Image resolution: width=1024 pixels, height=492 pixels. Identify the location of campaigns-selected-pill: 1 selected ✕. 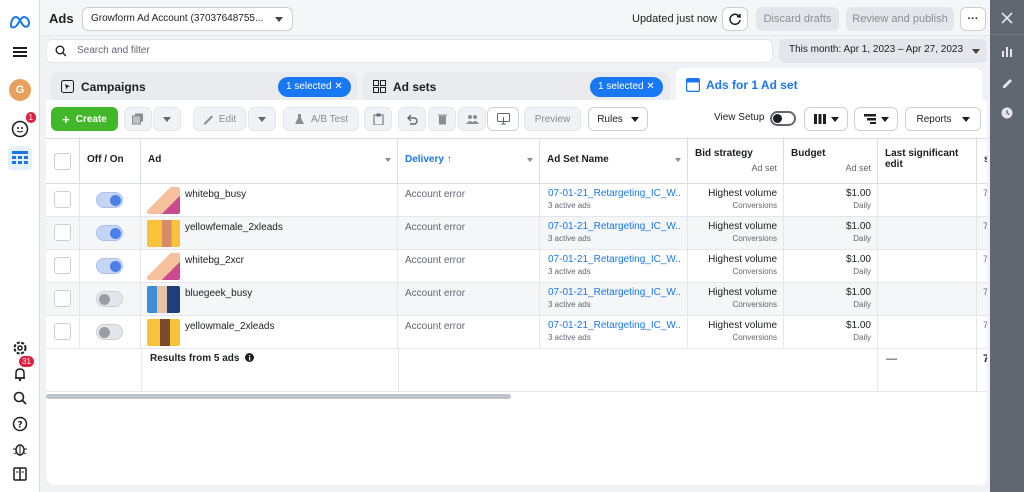
(314, 87).